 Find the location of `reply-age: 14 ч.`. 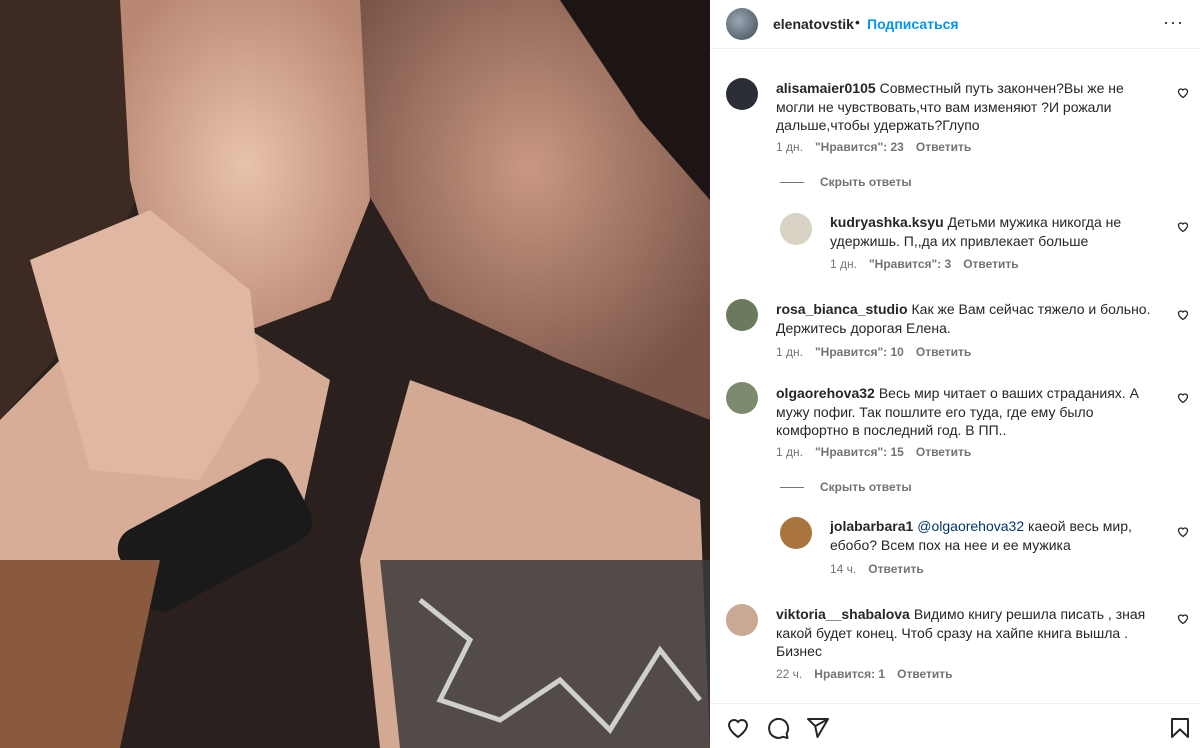

reply-age: 14 ч. is located at coordinates (843, 569).